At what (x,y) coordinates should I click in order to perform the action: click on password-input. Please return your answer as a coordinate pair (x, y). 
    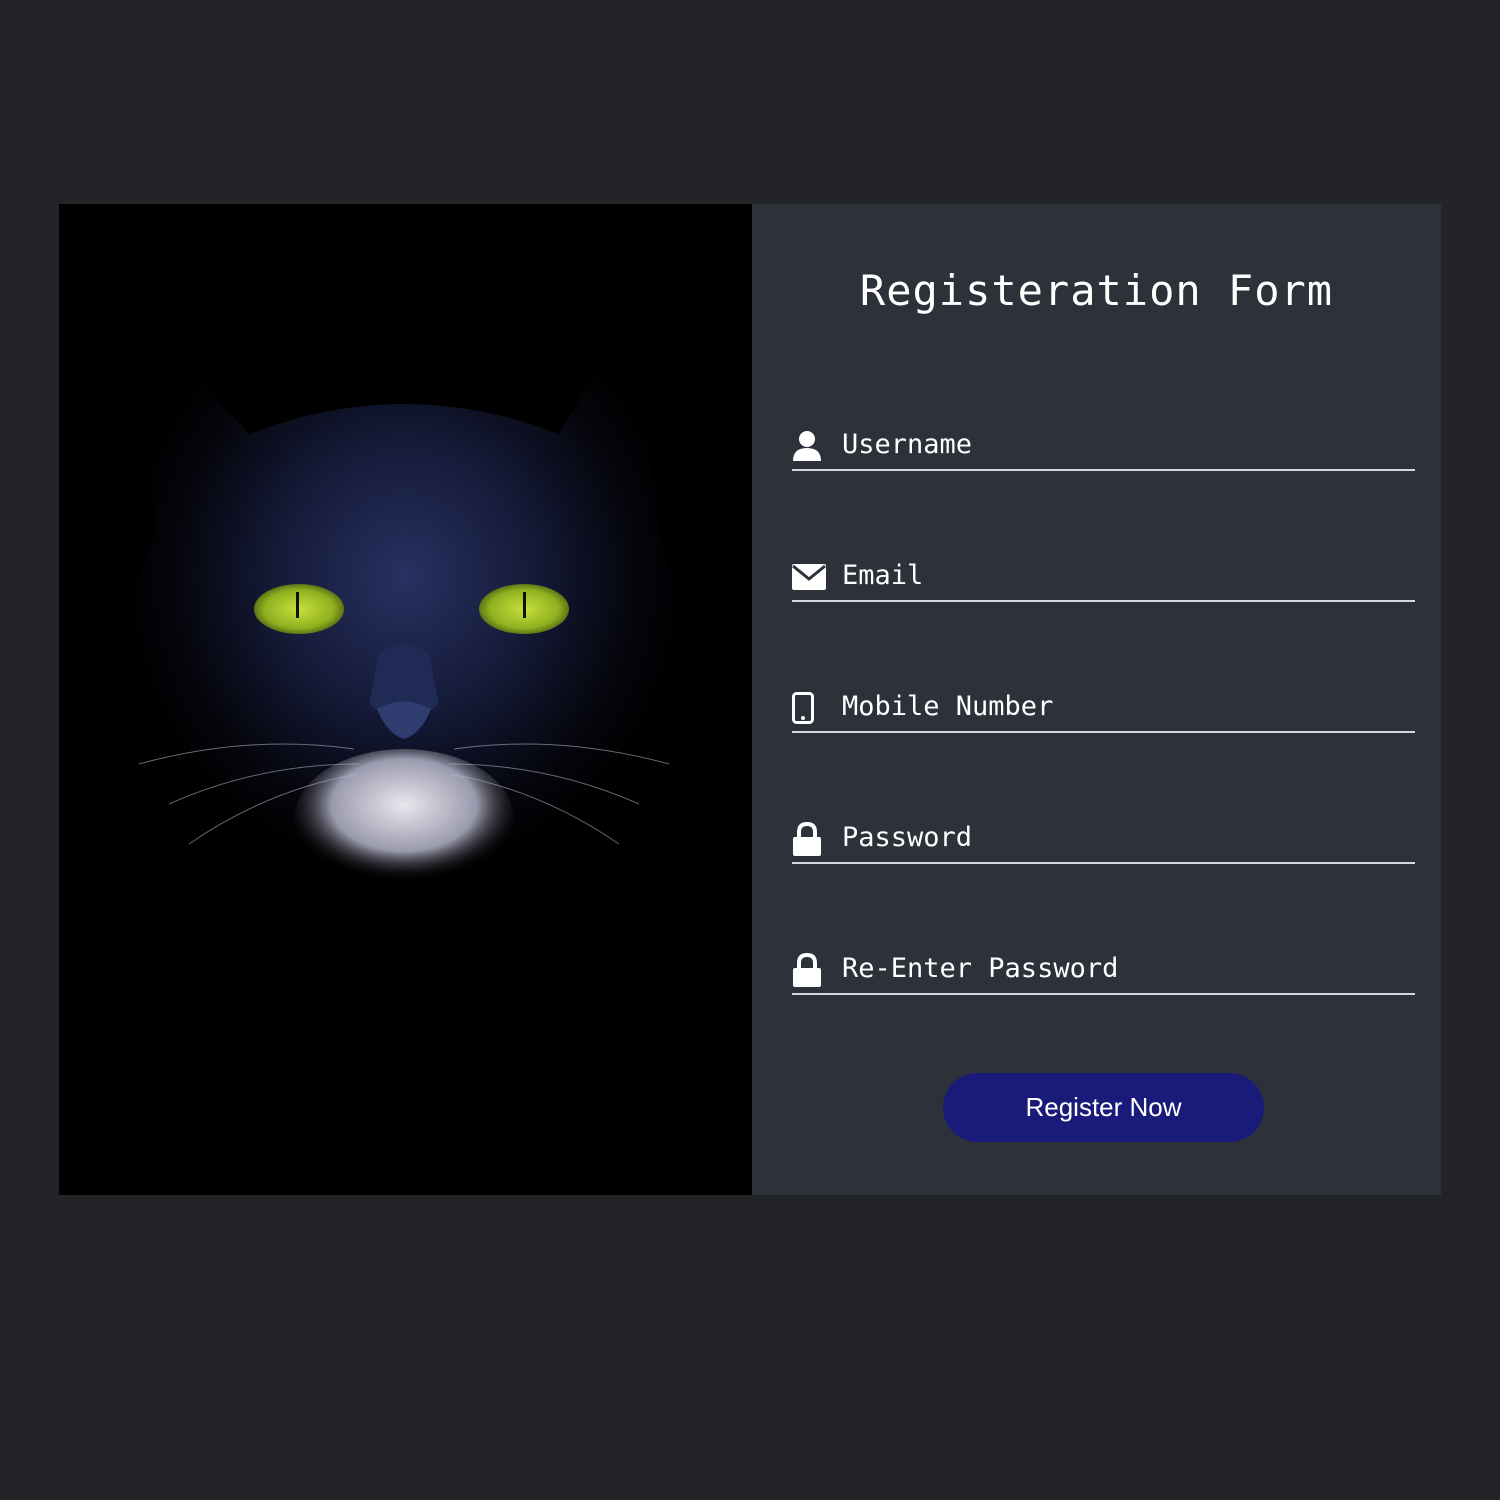
    Looking at the image, I should click on (1122, 837).